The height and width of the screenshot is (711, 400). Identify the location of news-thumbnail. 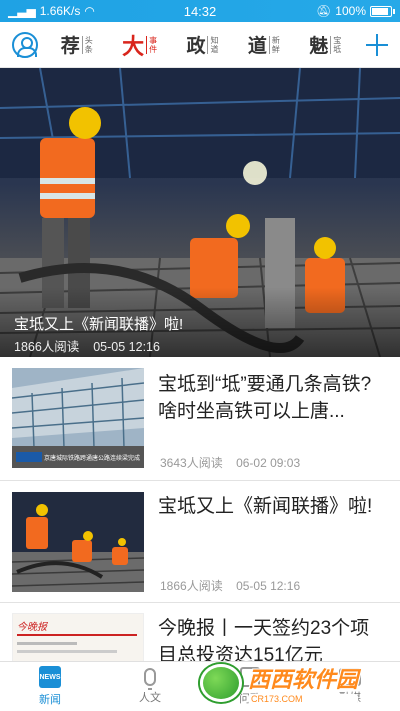
(78, 542).